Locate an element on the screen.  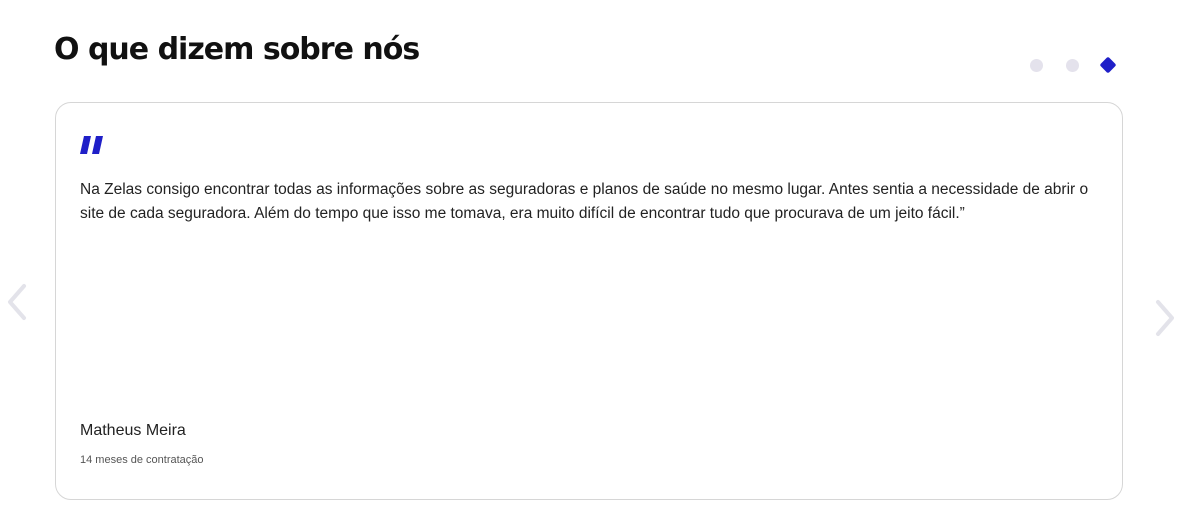
chevron-right-icon is located at coordinates (1165, 318).